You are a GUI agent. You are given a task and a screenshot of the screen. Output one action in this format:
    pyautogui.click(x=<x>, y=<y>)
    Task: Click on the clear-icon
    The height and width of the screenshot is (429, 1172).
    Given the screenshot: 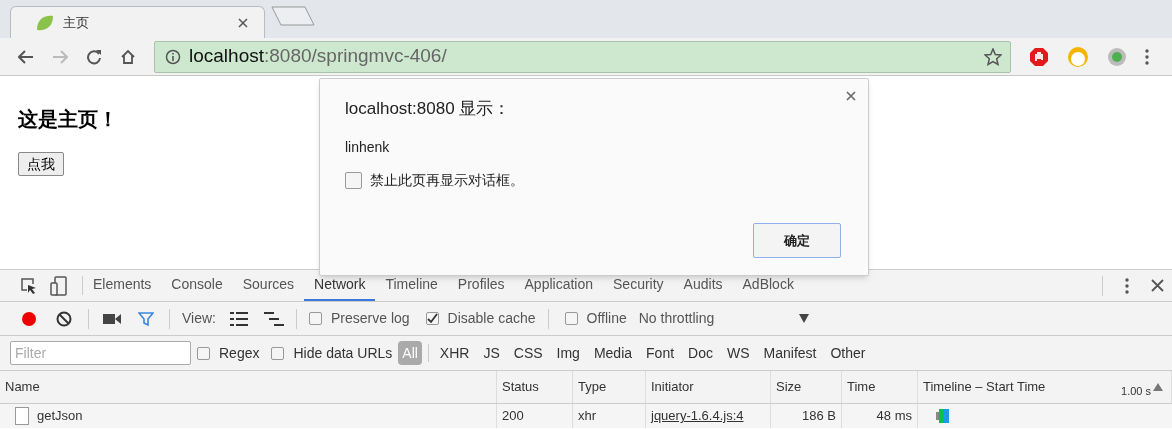 What is the action you would take?
    pyautogui.click(x=64, y=318)
    